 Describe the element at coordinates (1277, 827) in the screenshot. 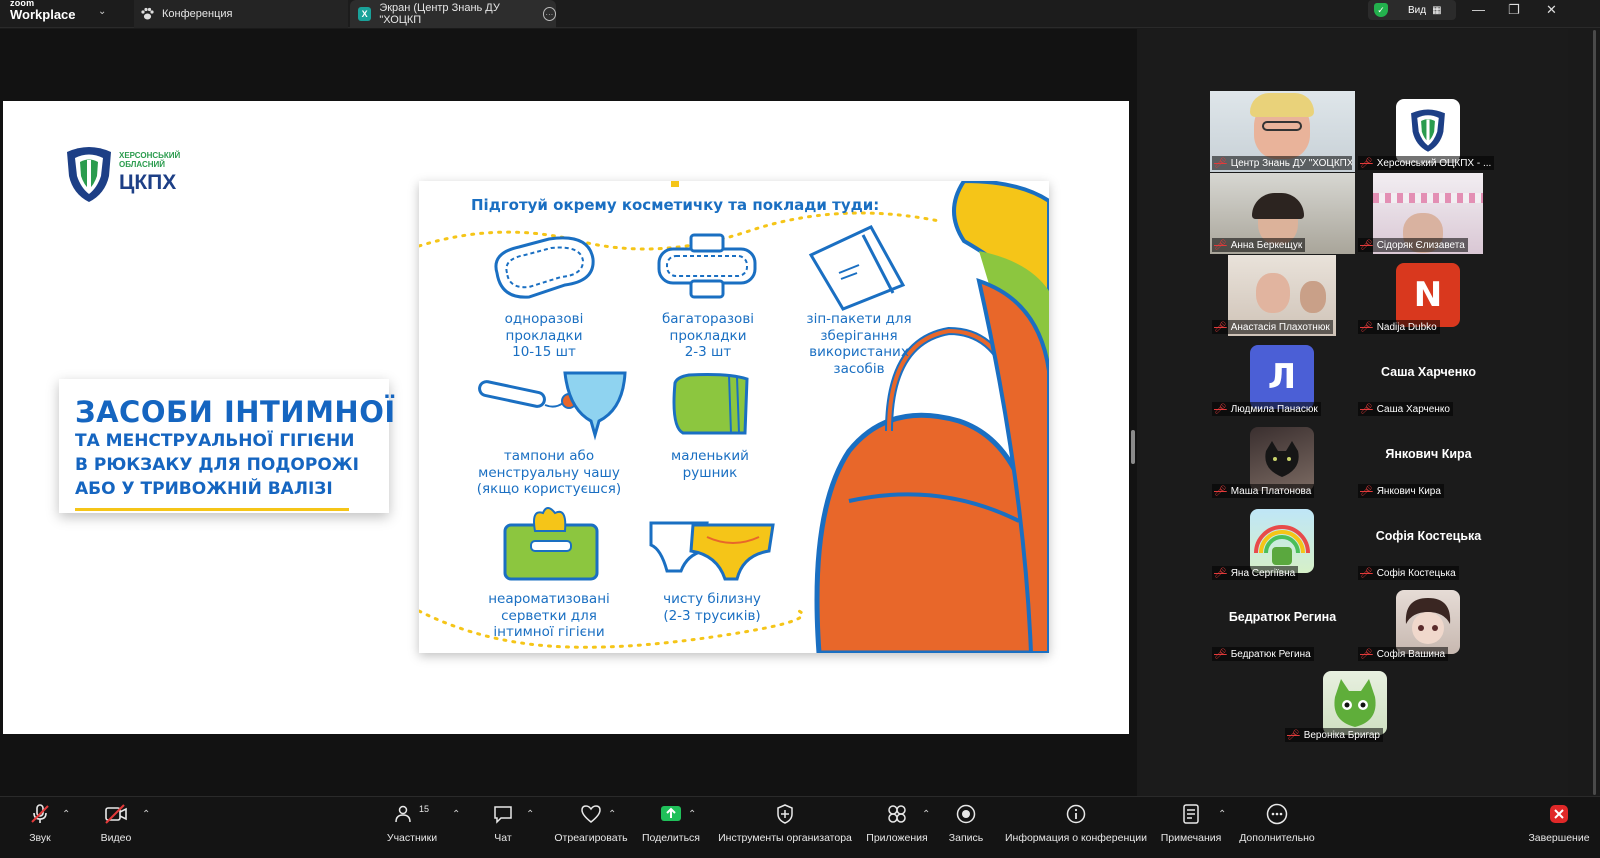

I see `more-button: Дополнительно` at that location.